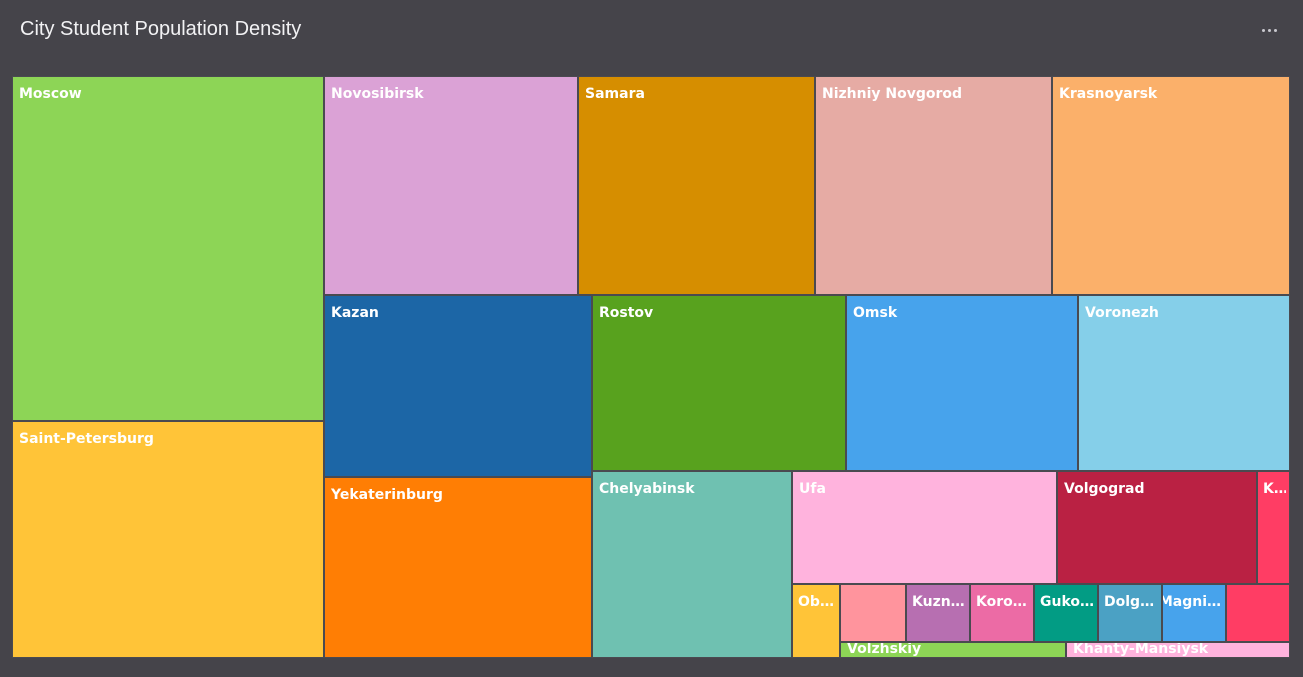 This screenshot has width=1303, height=677. I want to click on tile-label: Volzhskiy, so click(884, 649).